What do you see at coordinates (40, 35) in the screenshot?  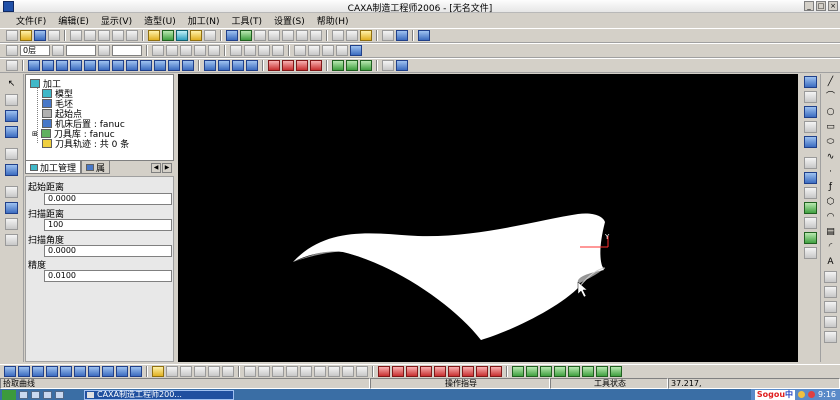 I see `save-file-icon` at bounding box center [40, 35].